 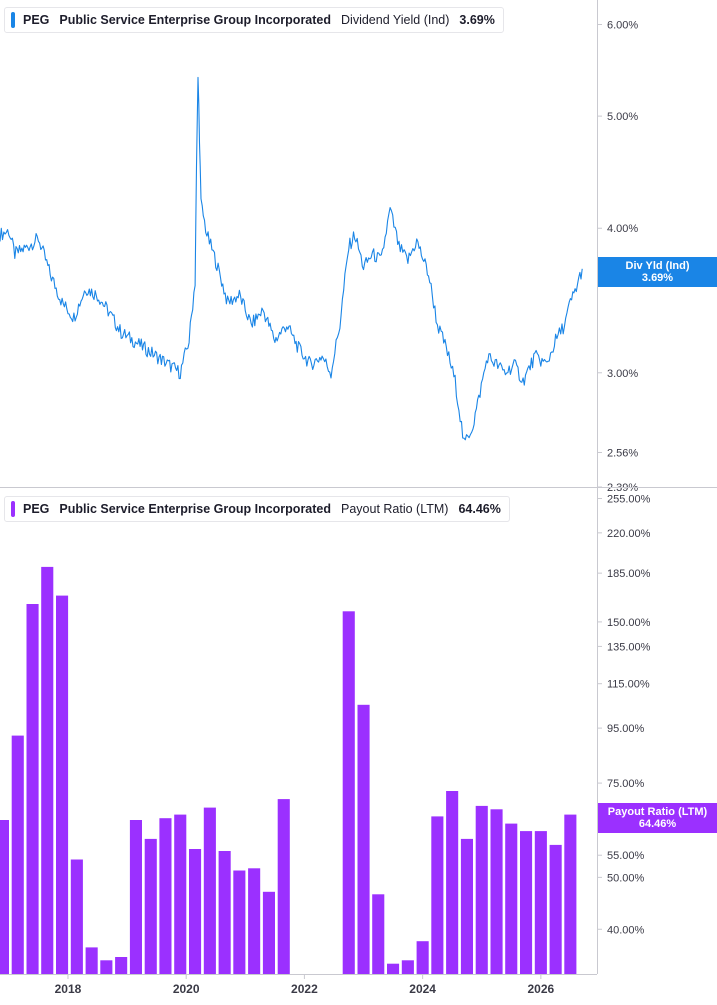 What do you see at coordinates (622, 453) in the screenshot?
I see `yield-tick-label: 2.56%` at bounding box center [622, 453].